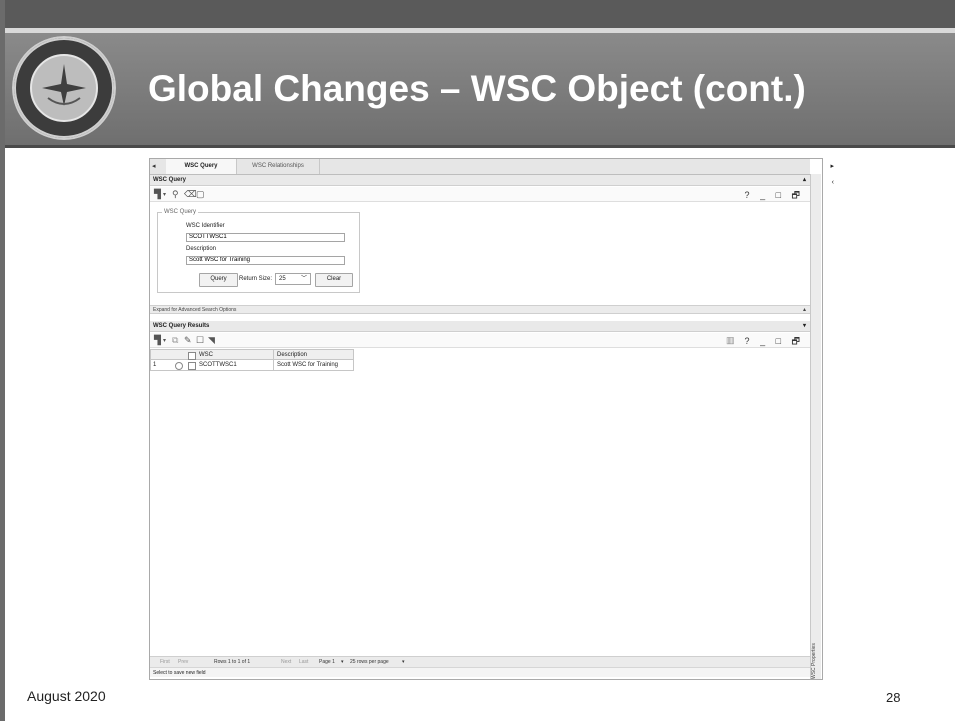 This screenshot has width=955, height=721. Describe the element at coordinates (179, 673) in the screenshot. I see `status-message: Select to save new field` at that location.